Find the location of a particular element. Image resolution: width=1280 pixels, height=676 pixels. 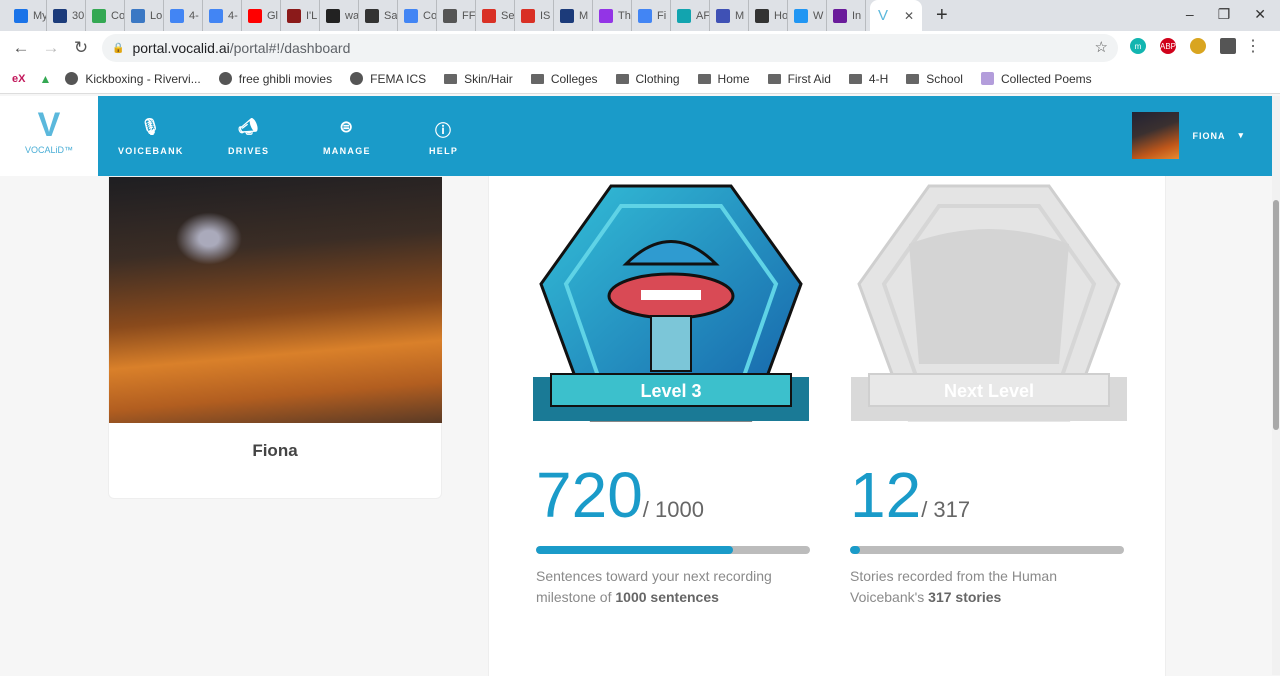

nav-drives: 📣︎ DRIVES is located at coordinates (248, 136).